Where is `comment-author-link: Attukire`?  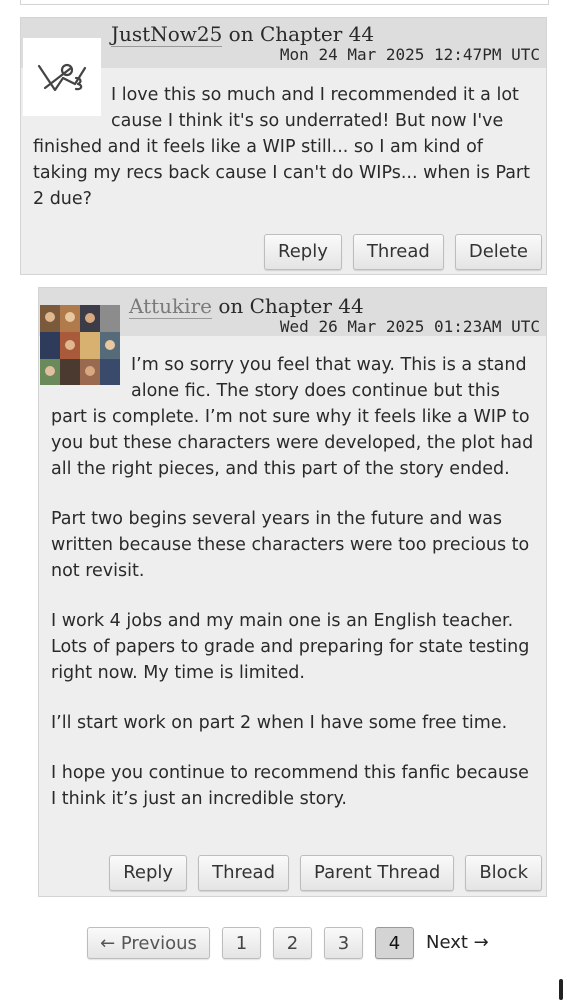
comment-author-link: Attukire is located at coordinates (170, 306).